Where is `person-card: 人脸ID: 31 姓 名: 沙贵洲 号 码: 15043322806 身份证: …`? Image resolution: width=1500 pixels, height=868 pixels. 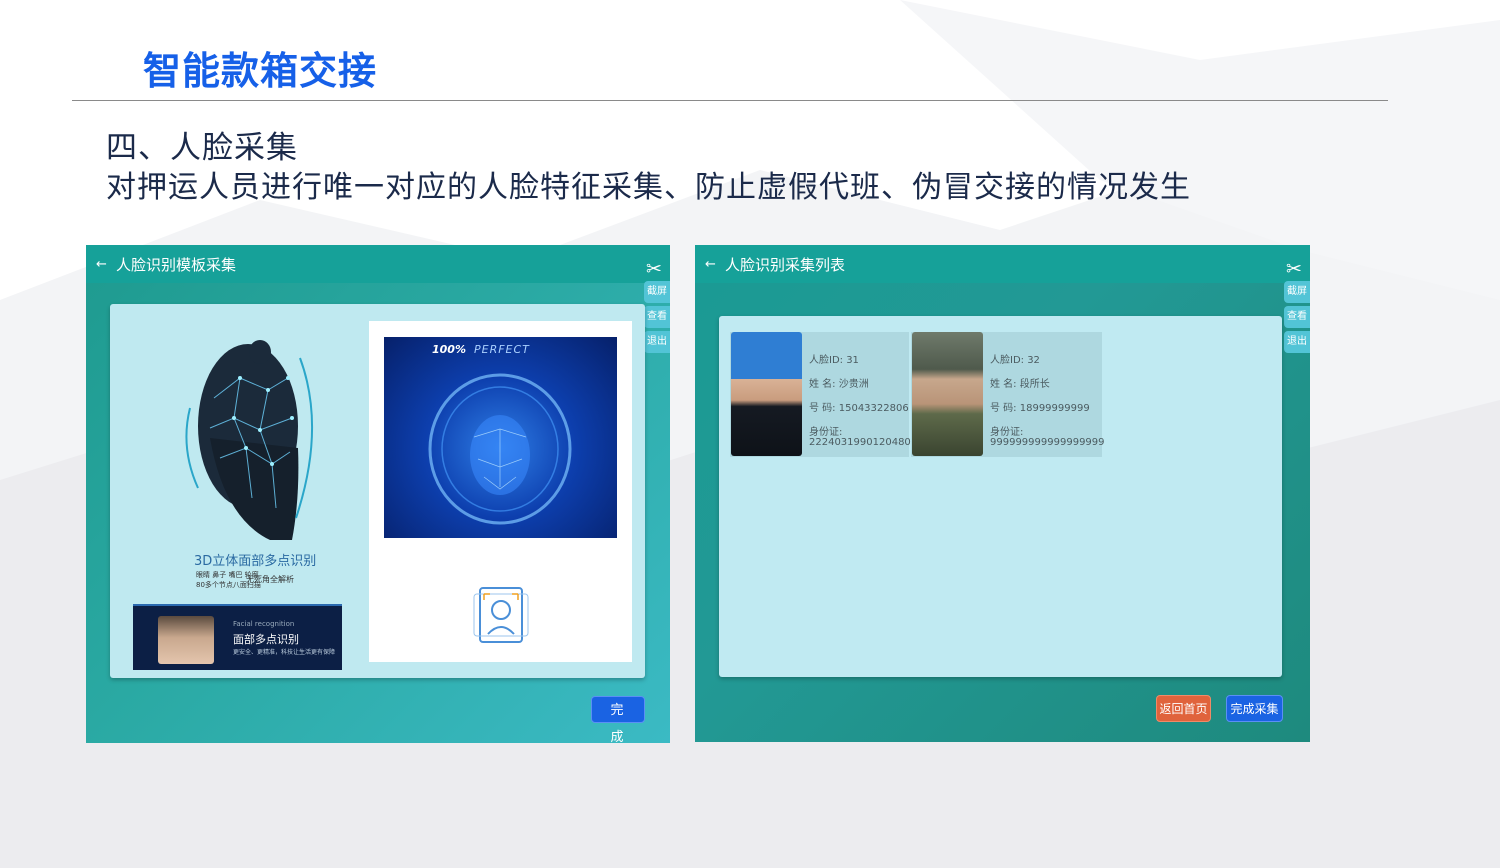 person-card: 人脸ID: 31 姓 名: 沙贵洲 号 码: 15043322806 身份证: … is located at coordinates (827, 394).